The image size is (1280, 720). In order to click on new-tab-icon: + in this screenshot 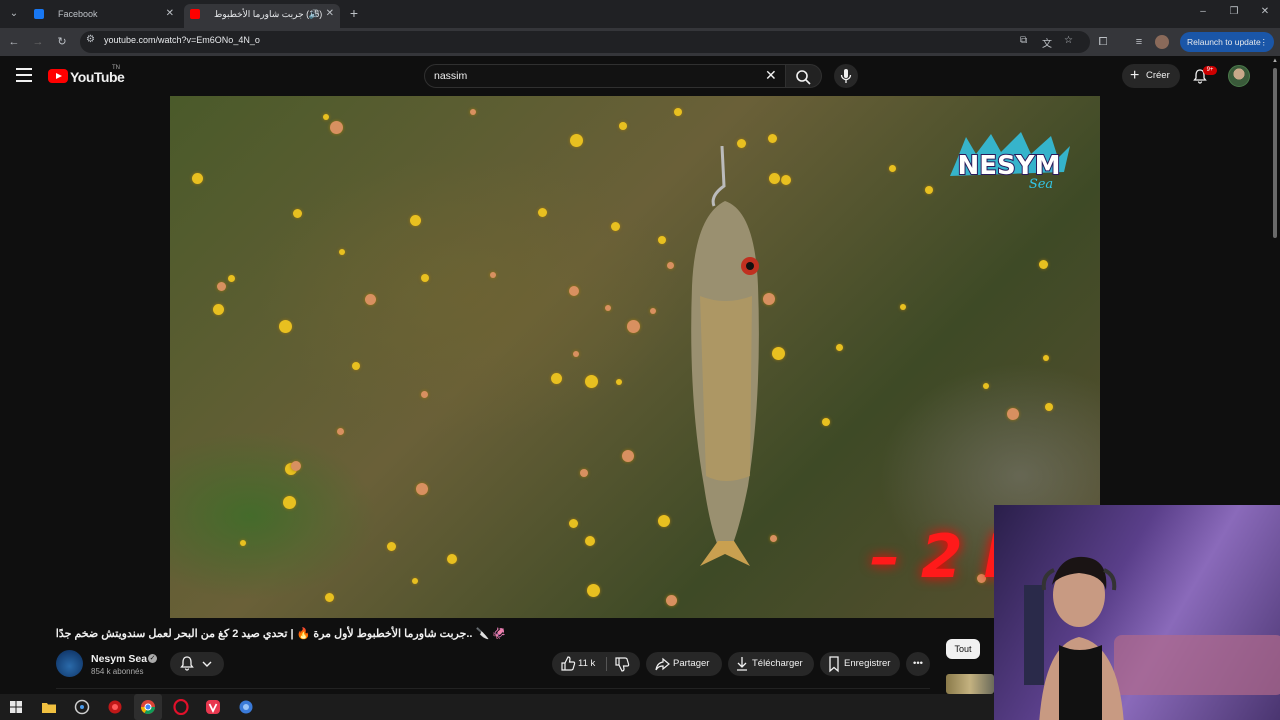, I will do `click(354, 13)`.